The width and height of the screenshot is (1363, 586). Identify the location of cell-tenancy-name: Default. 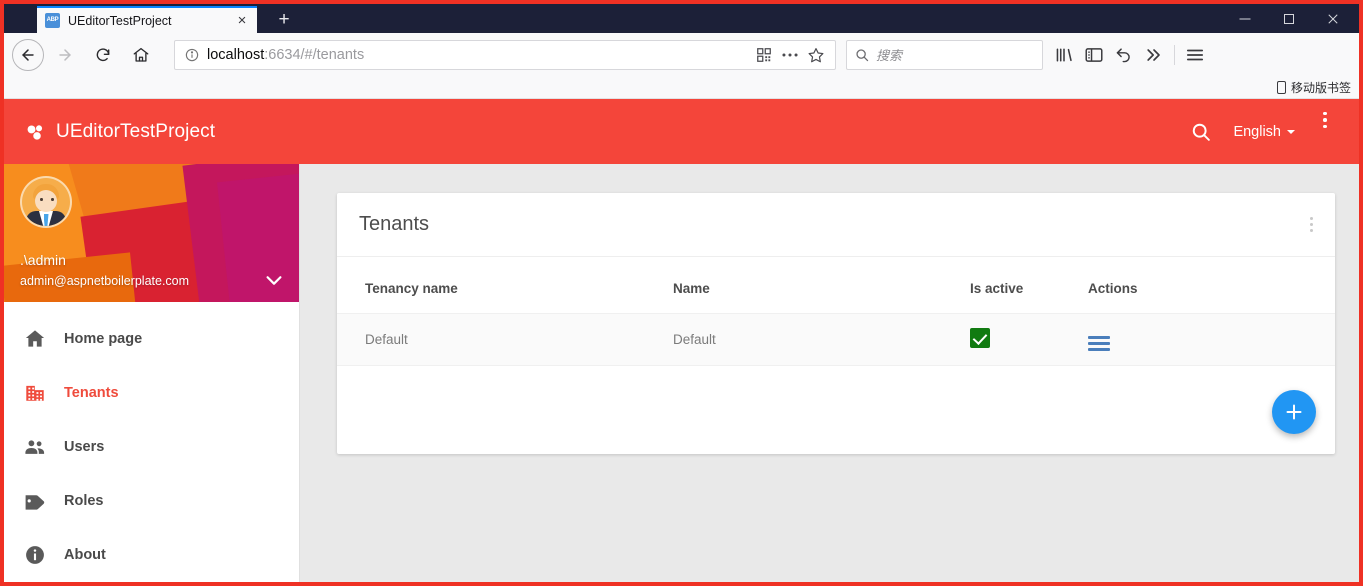
(505, 339).